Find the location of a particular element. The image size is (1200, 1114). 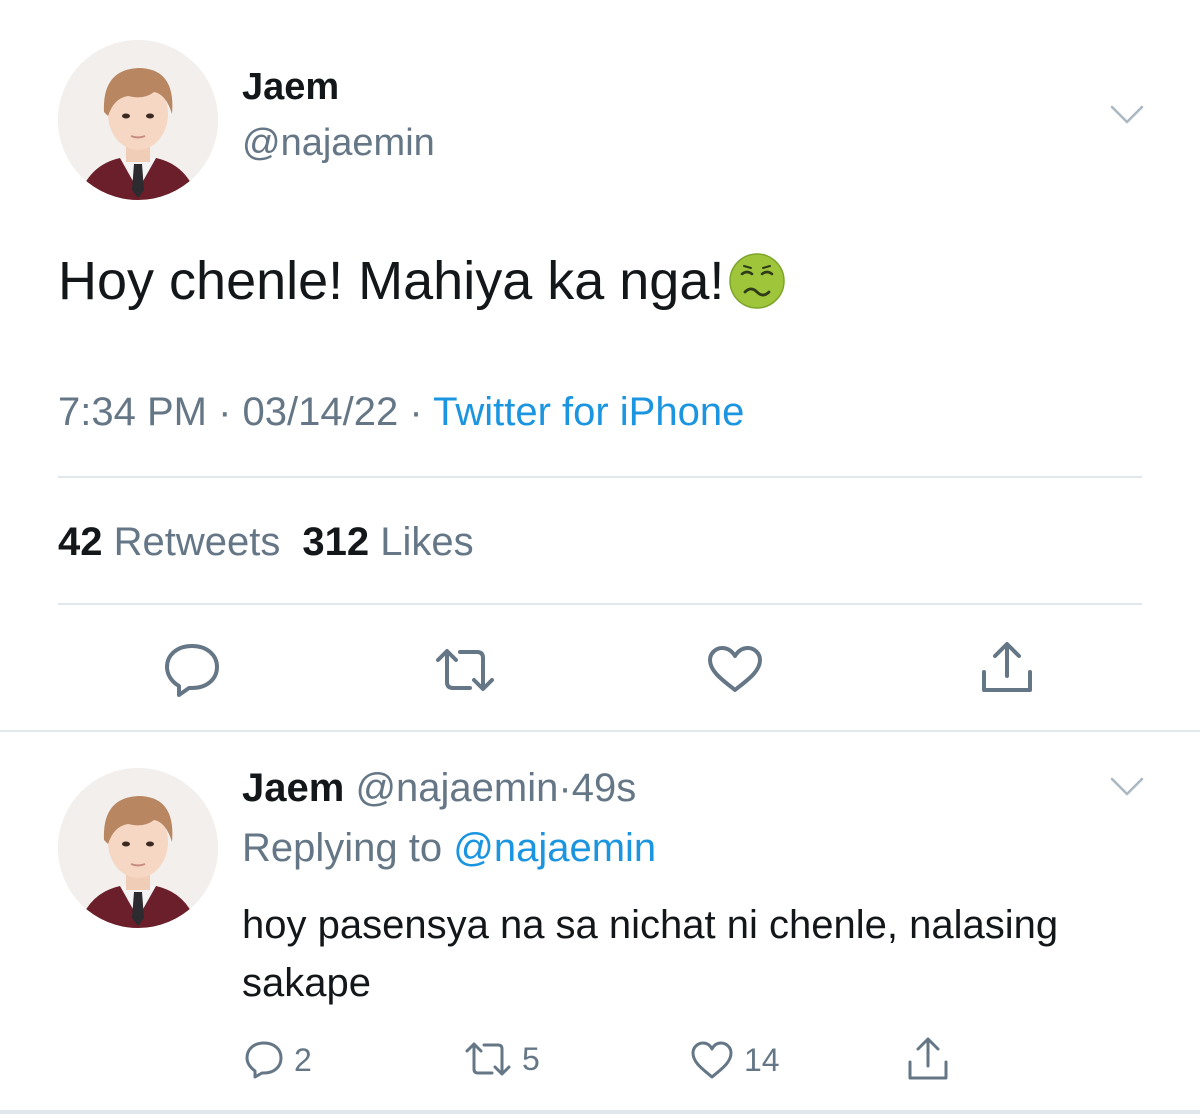

section-divider is located at coordinates (600, 731).